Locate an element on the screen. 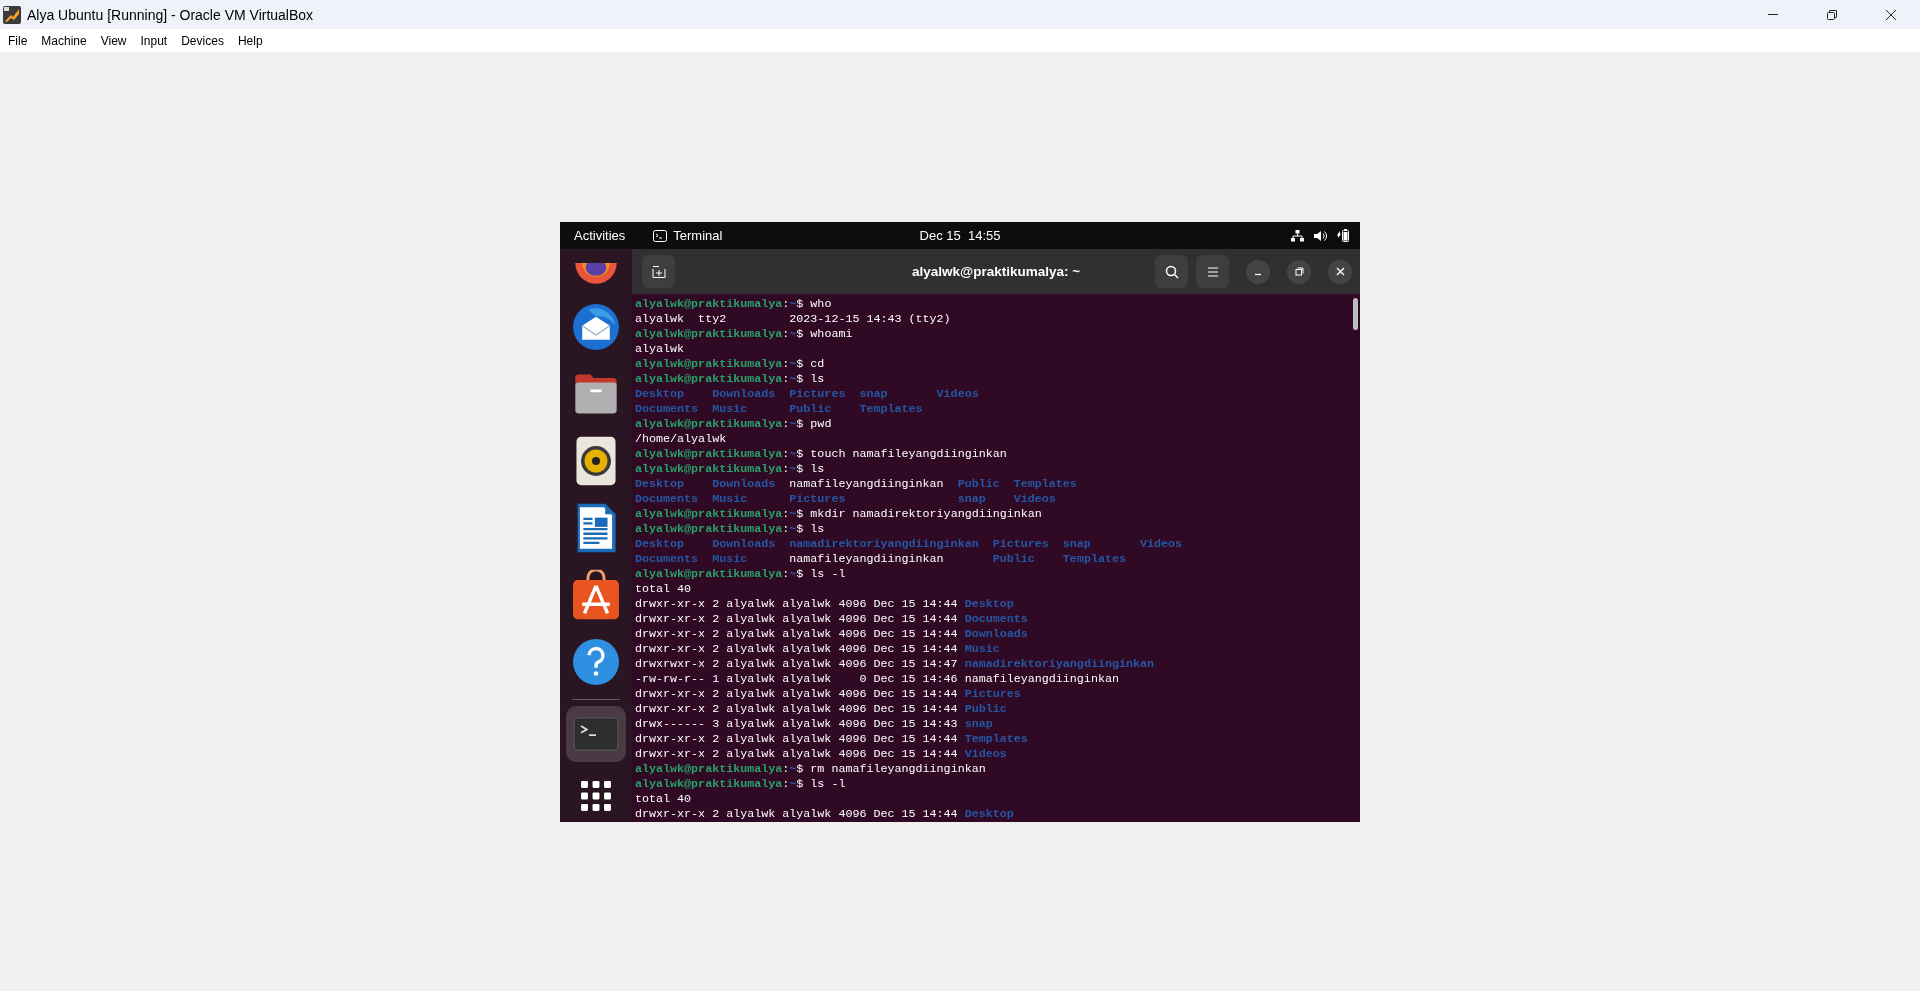  new-tab-button is located at coordinates (658, 271).